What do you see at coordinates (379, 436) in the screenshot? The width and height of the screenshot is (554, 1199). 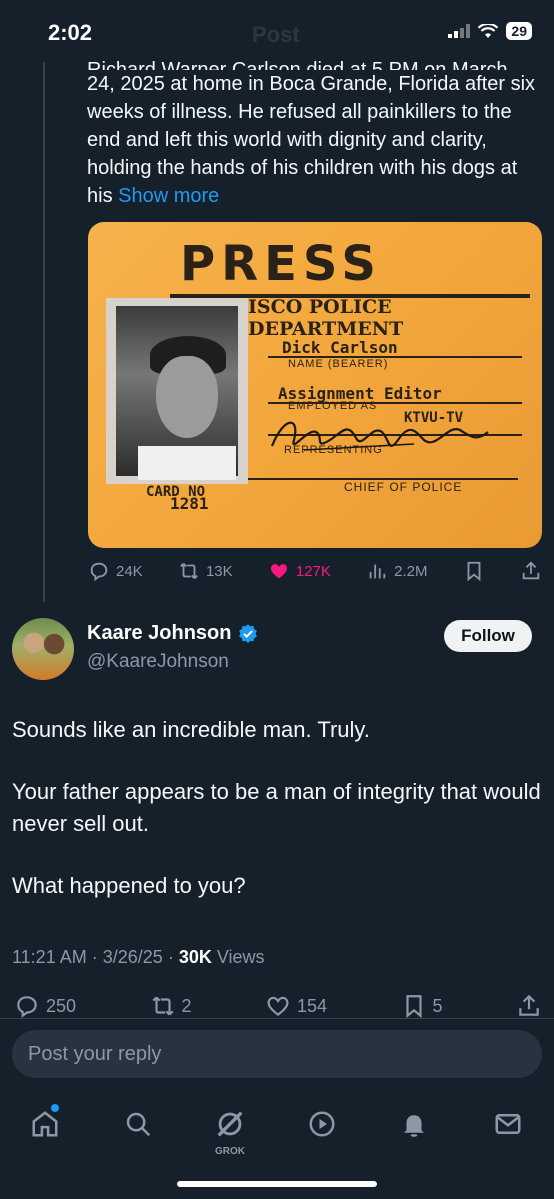 I see `signature-image` at bounding box center [379, 436].